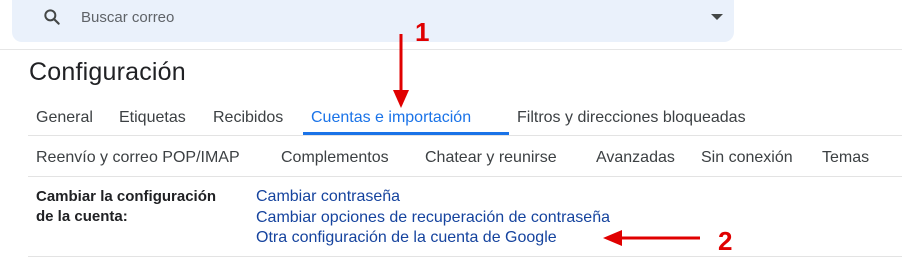 This screenshot has width=902, height=262. Describe the element at coordinates (401, 71) in the screenshot. I see `arrow-down-annotation` at that location.